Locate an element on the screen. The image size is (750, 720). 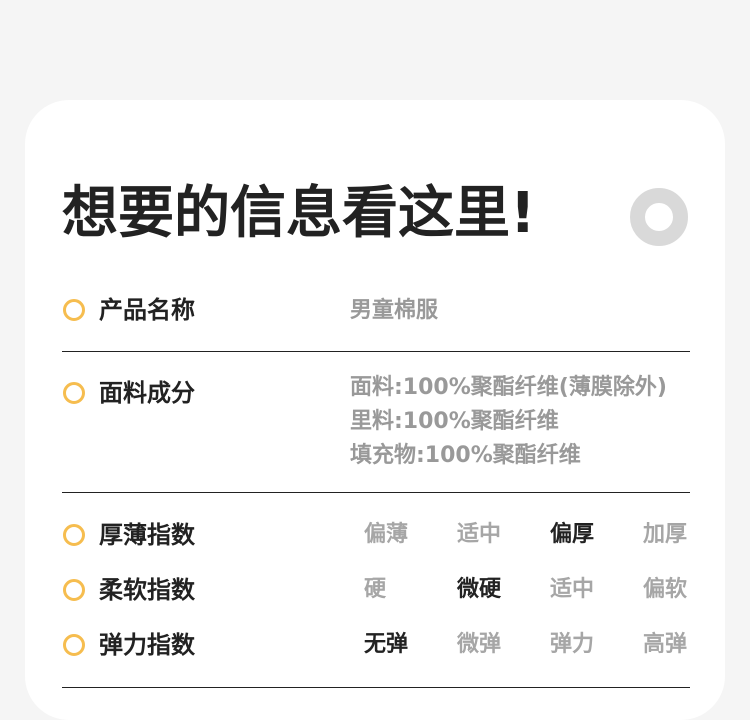
decorative-ring-icon is located at coordinates (659, 217).